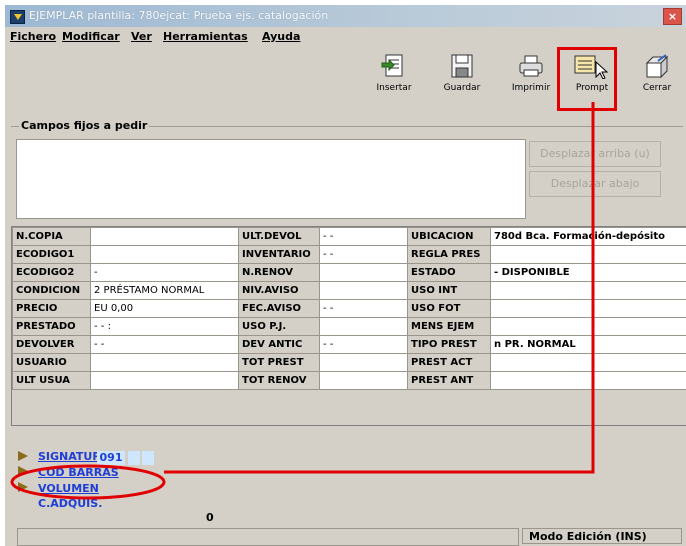  Describe the element at coordinates (449, 236) in the screenshot. I see `field-label-cell: UBICACION` at that location.